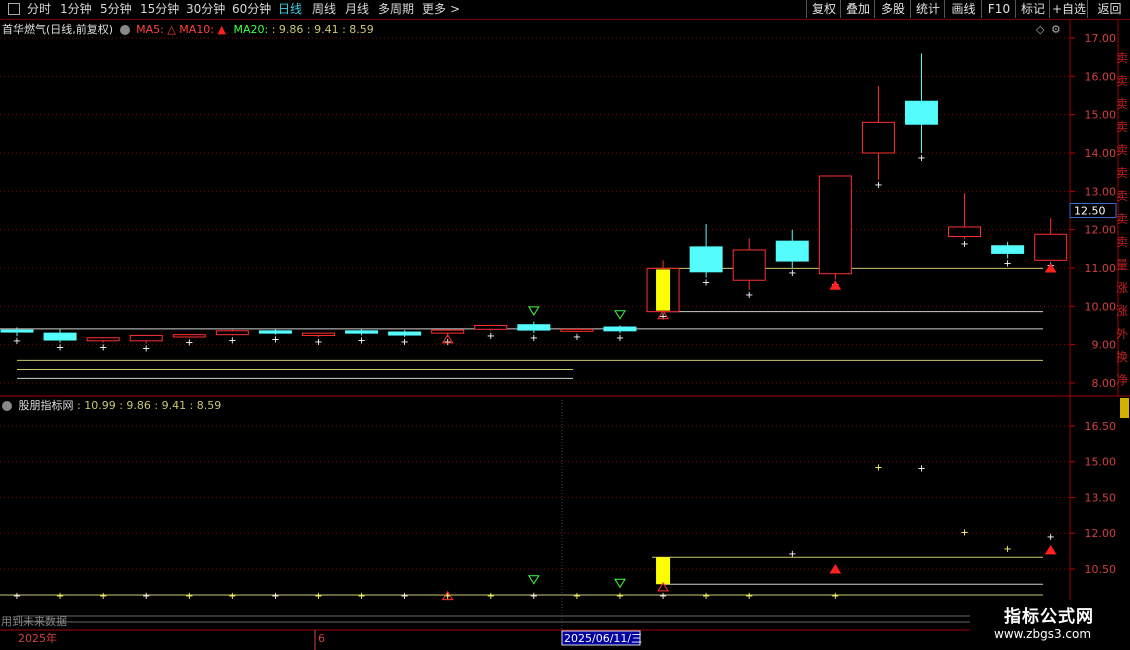  I want to click on more-arrow-icon: >, so click(455, 9).